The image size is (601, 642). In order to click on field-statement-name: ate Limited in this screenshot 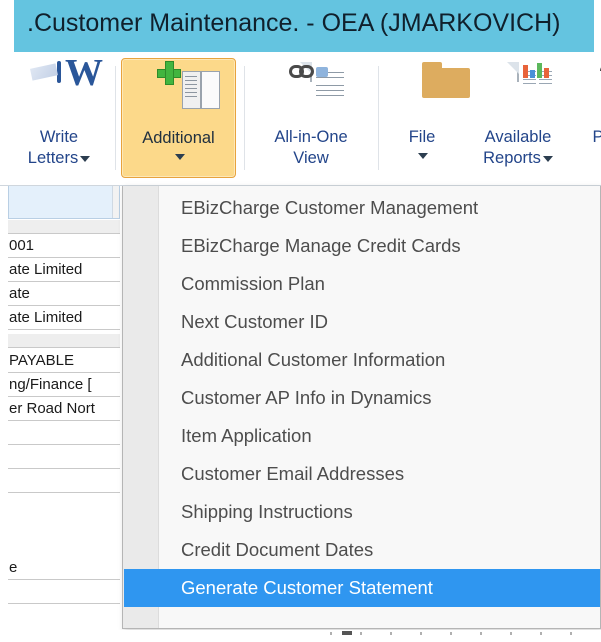, I will do `click(64, 318)`.